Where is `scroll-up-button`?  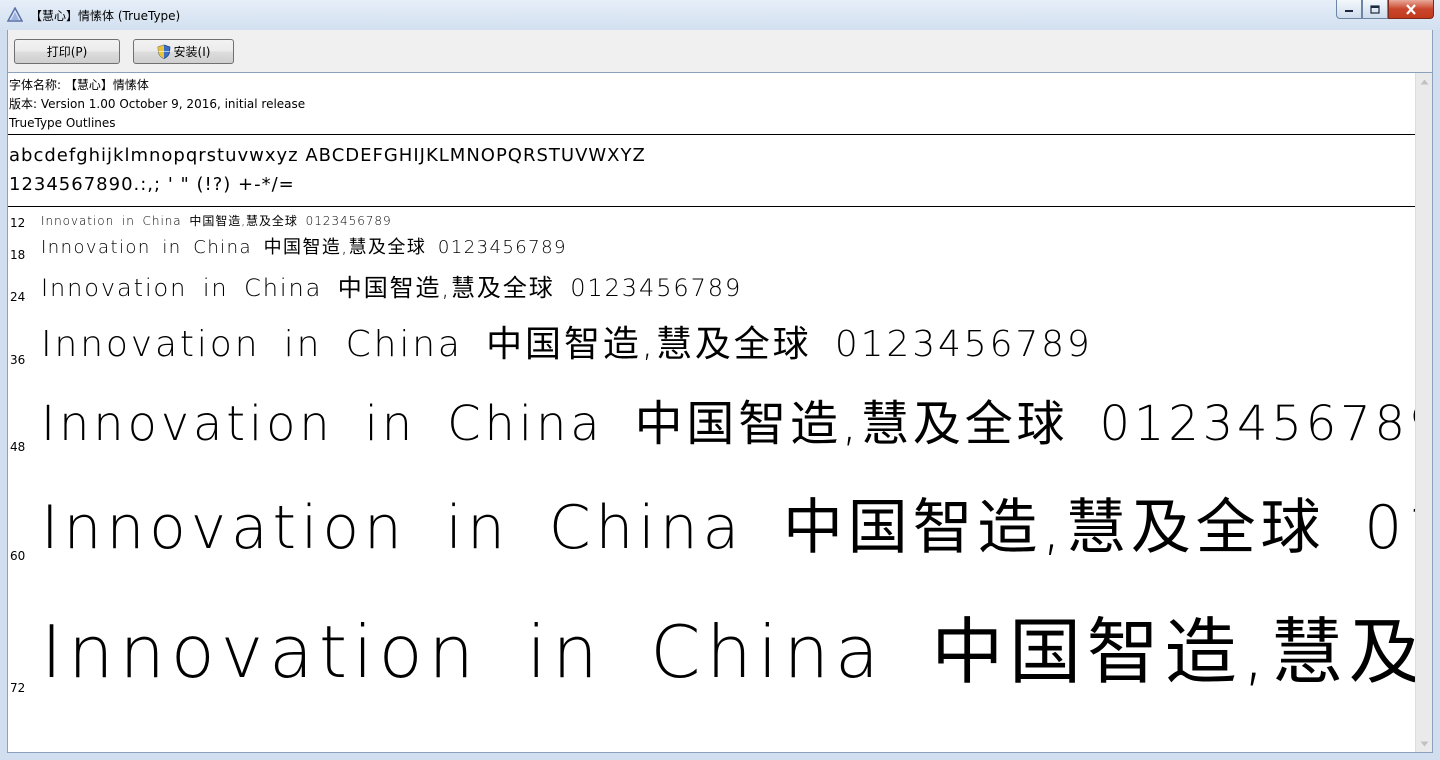
scroll-up-button is located at coordinates (1424, 81).